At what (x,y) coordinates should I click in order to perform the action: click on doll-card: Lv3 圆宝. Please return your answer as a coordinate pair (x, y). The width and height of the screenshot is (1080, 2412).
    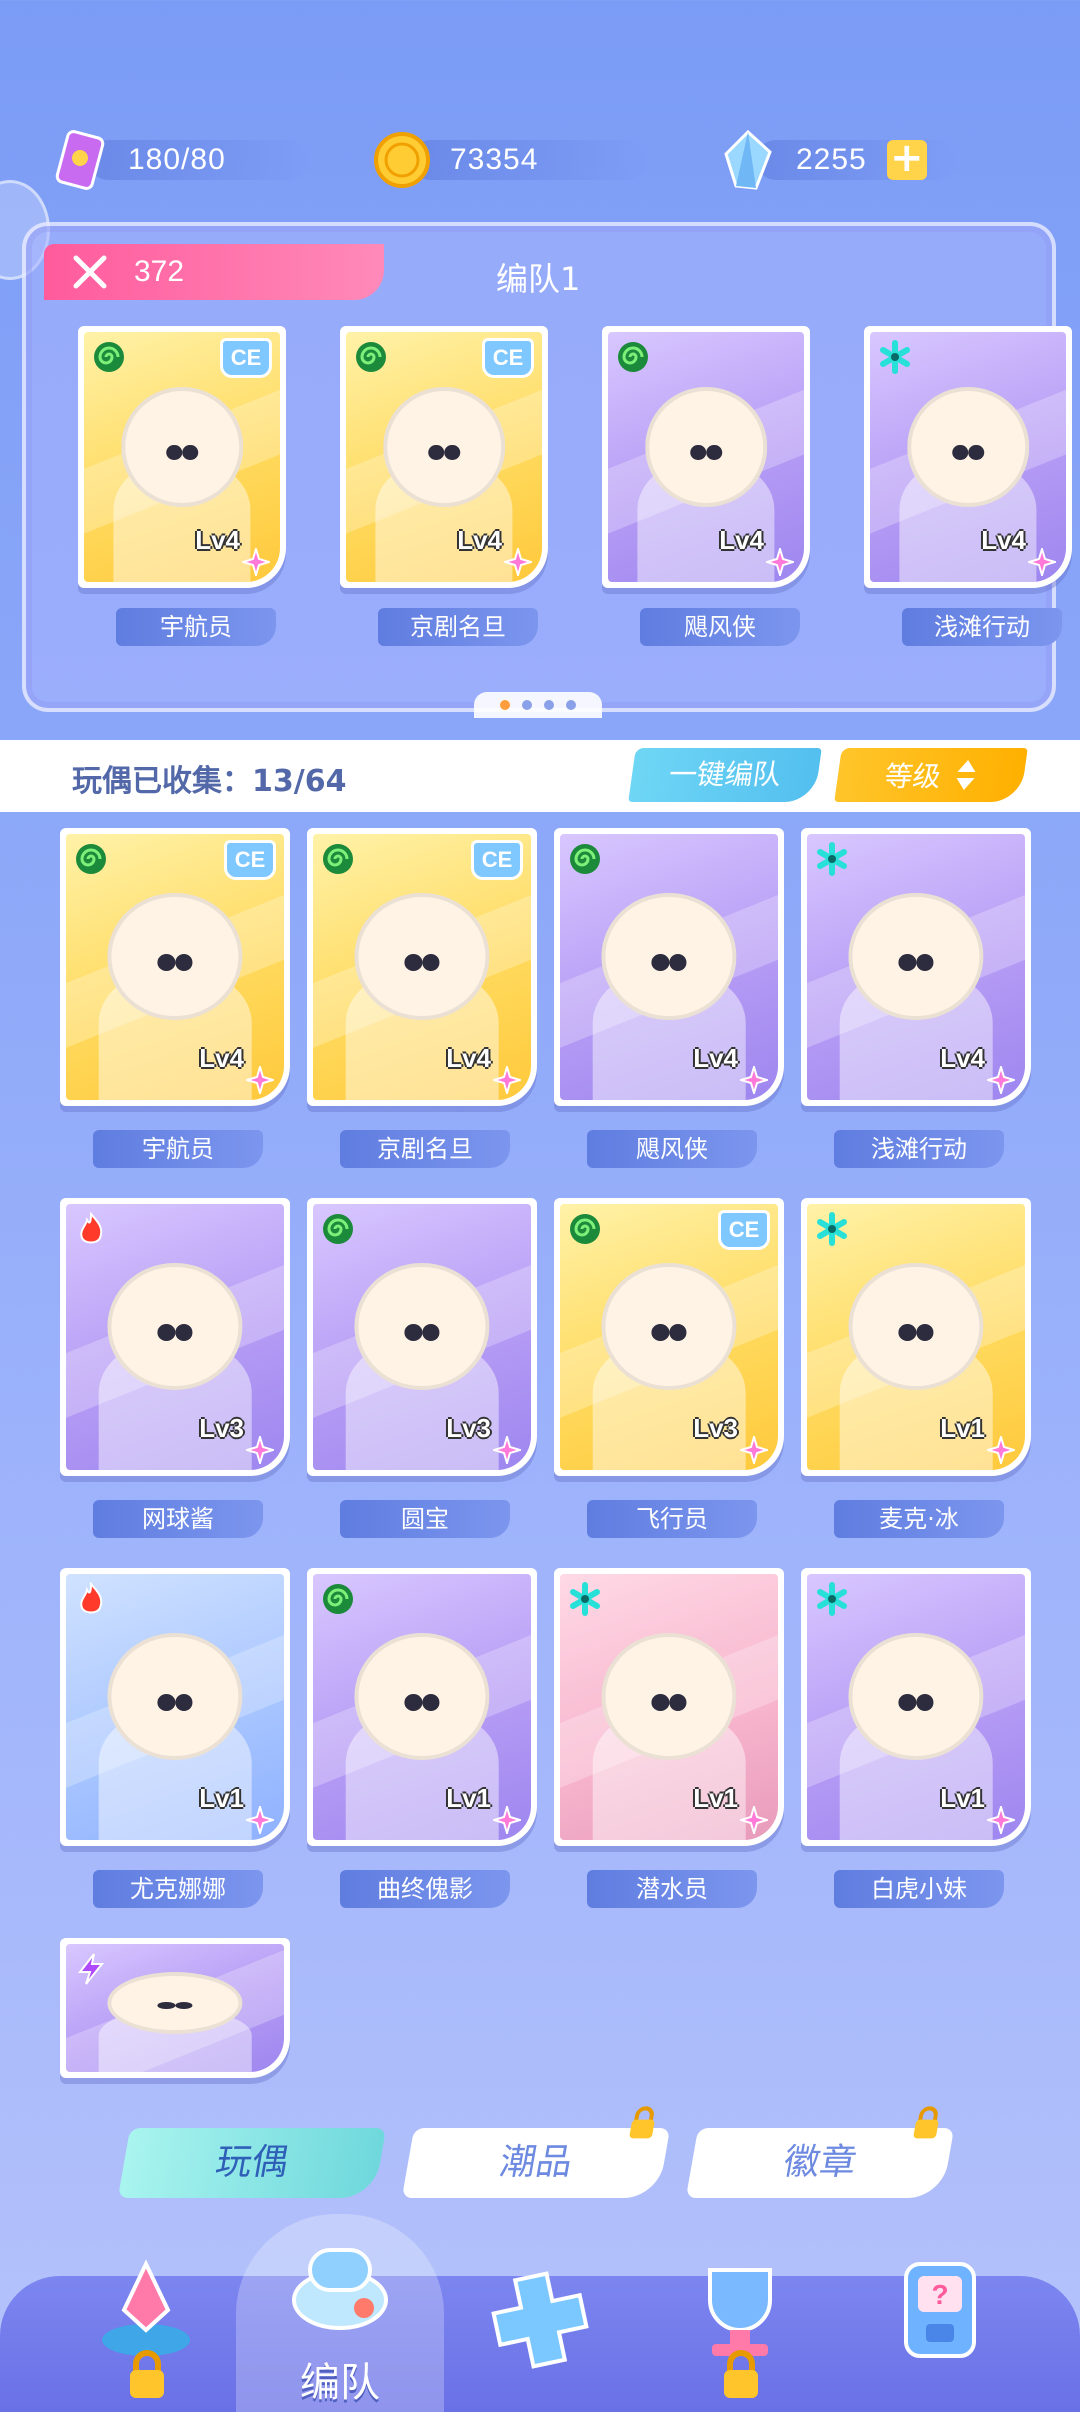
    Looking at the image, I should click on (425, 1368).